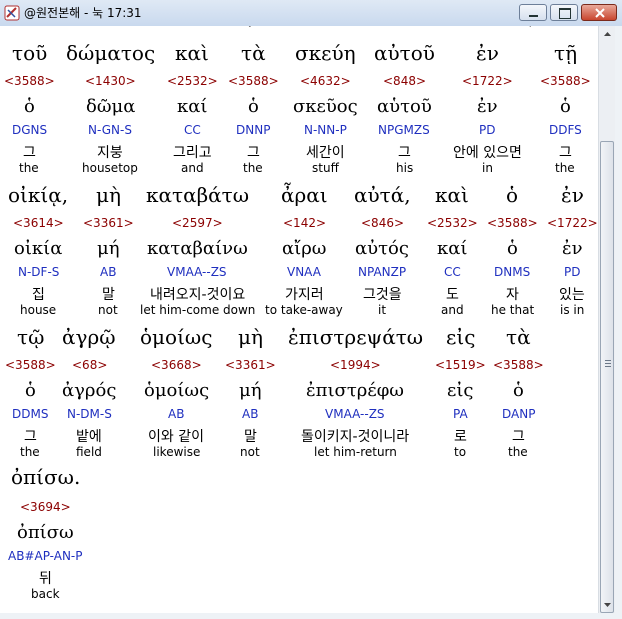  I want to click on korean-gloss: 집, so click(38, 295).